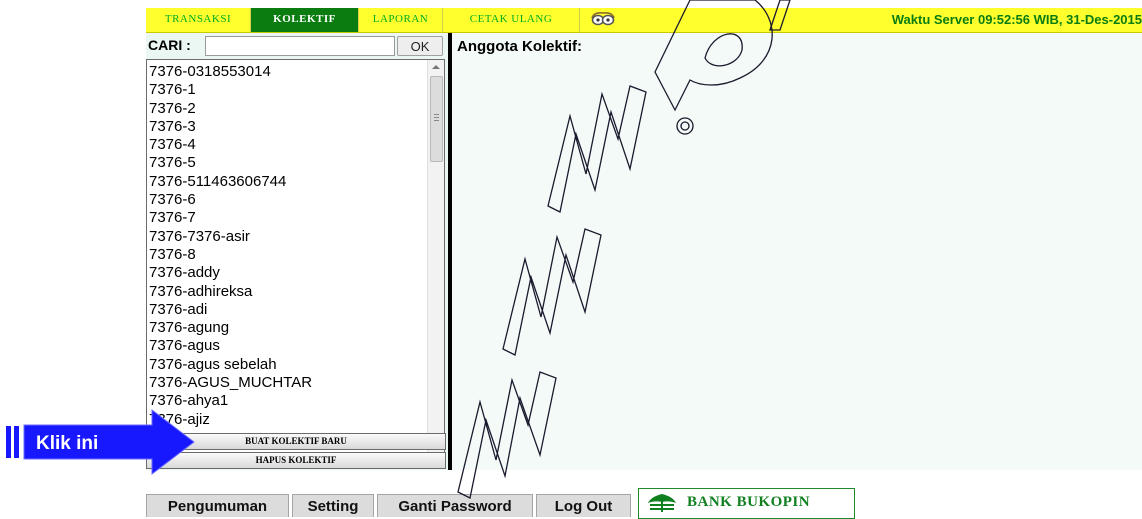 This screenshot has width=1142, height=519. I want to click on tab-laporan: LAPORAN, so click(401, 20).